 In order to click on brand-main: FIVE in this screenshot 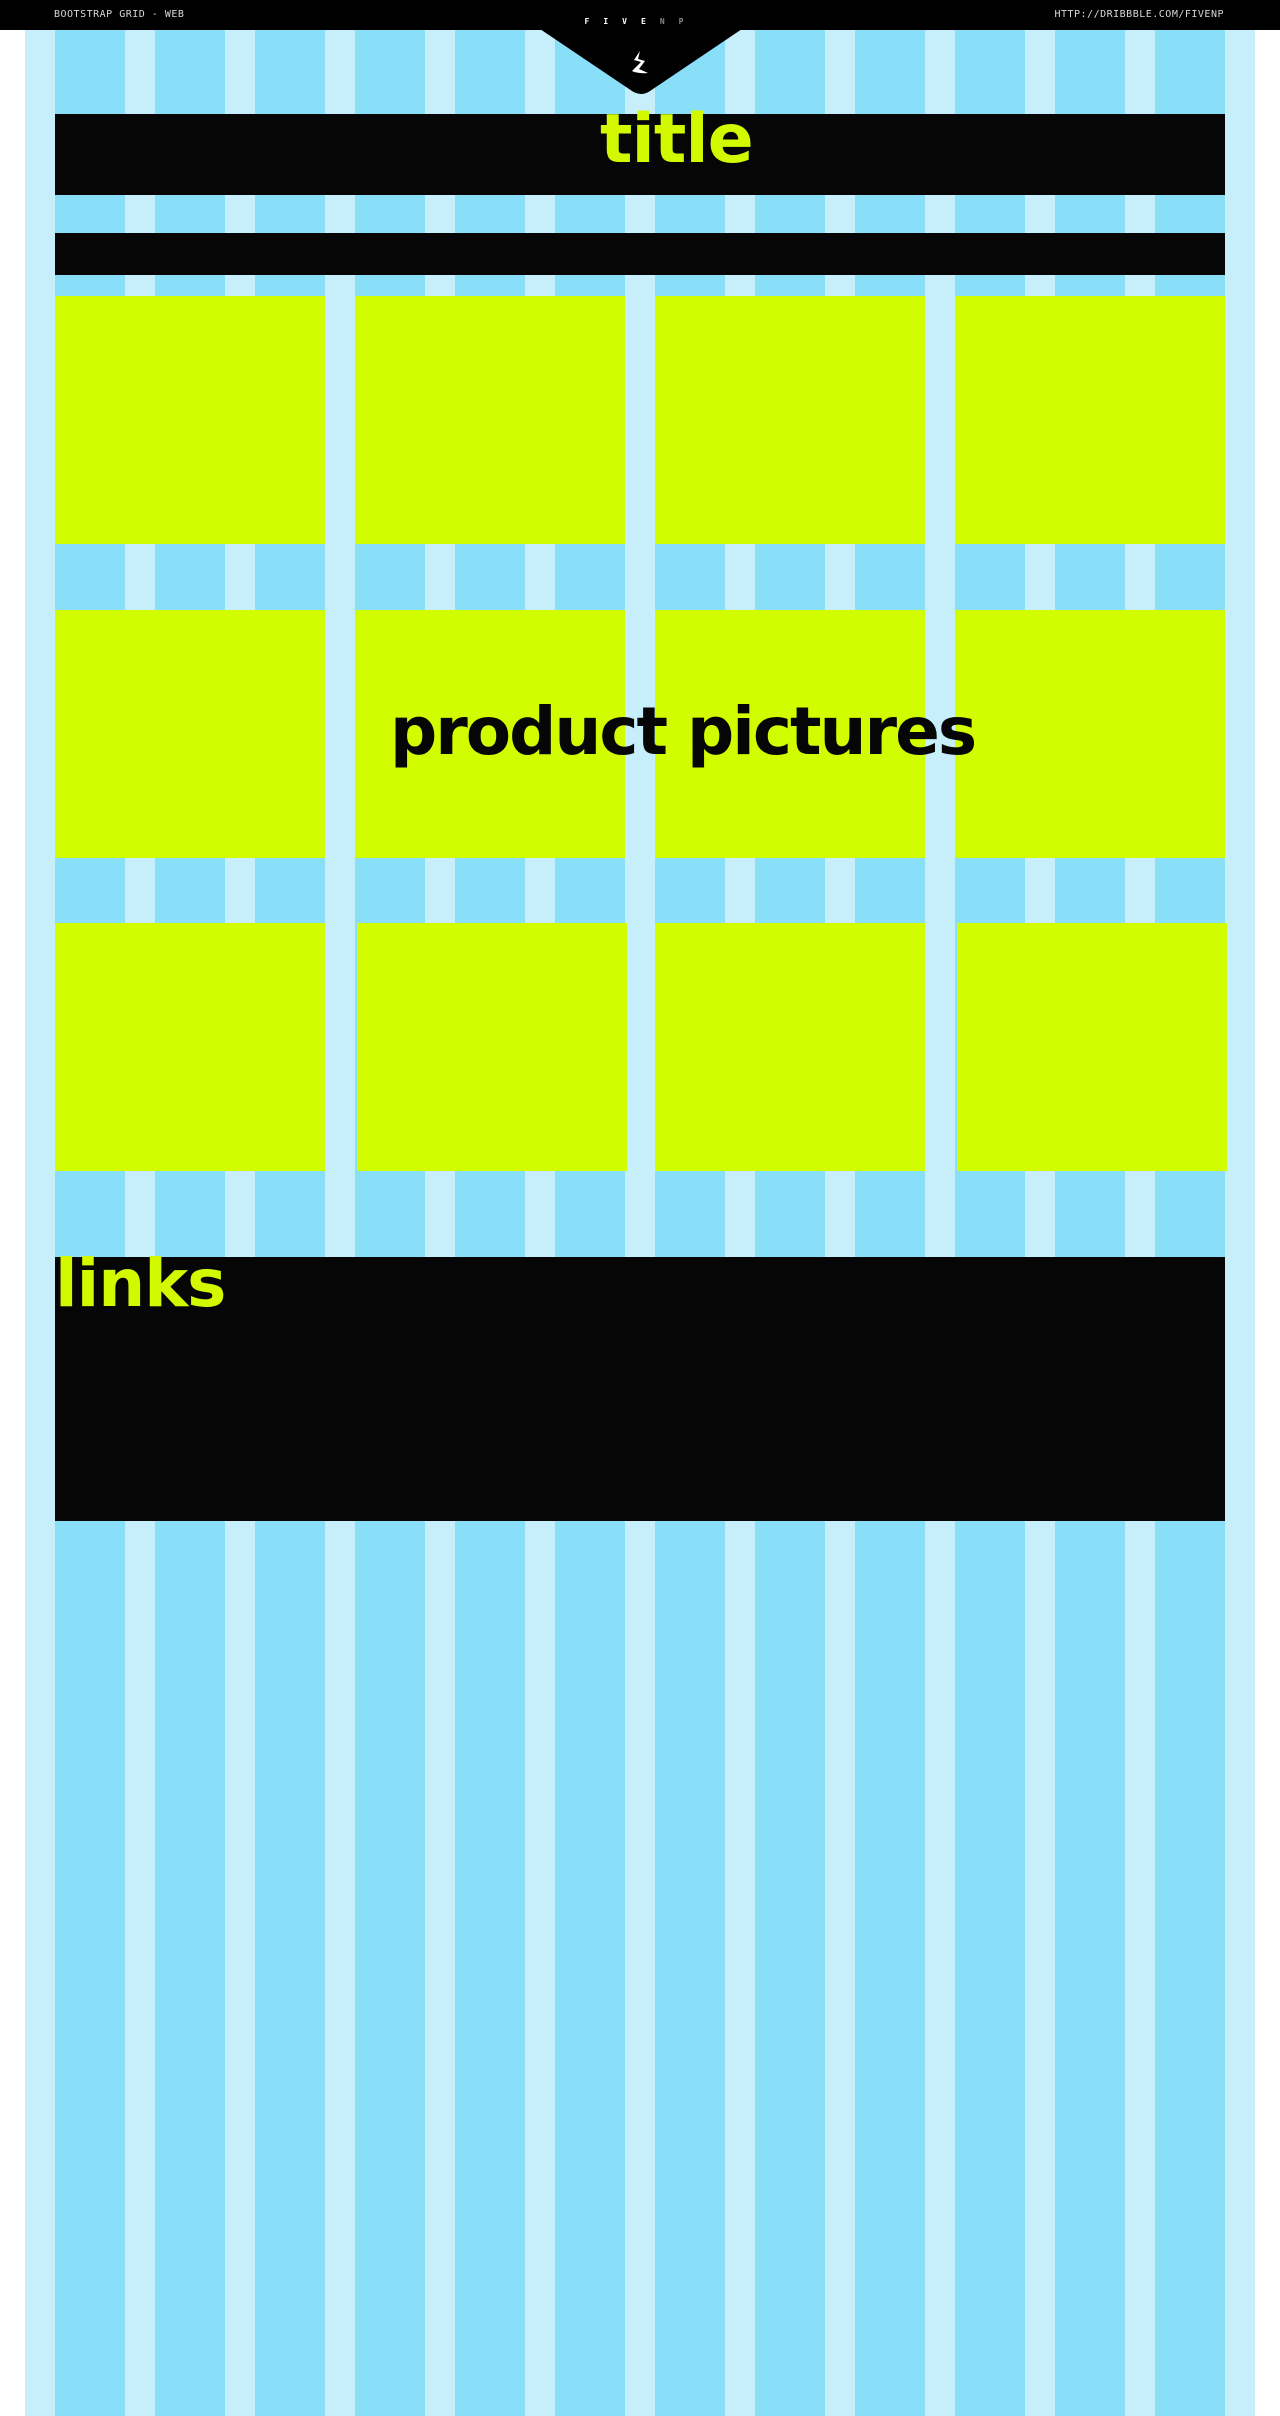, I will do `click(622, 21)`.